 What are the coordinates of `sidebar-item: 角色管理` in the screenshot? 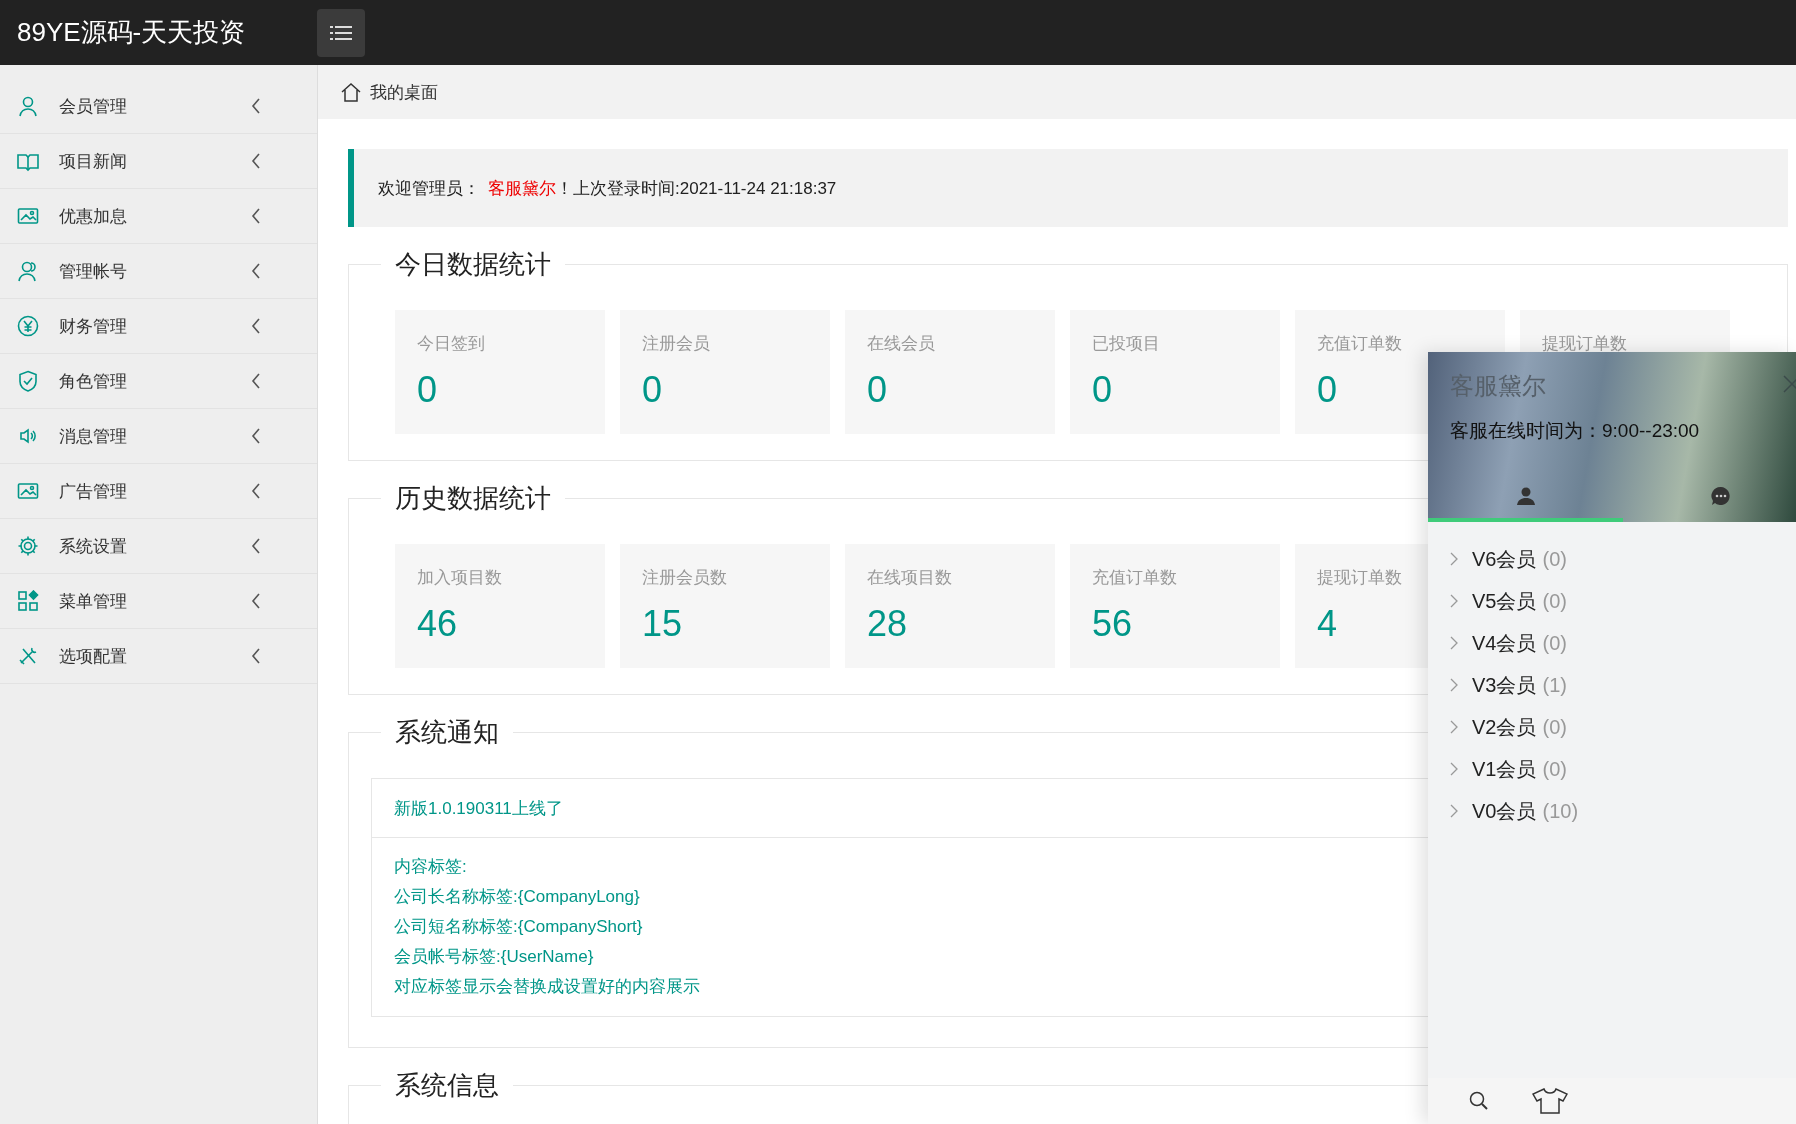 It's located at (158, 381).